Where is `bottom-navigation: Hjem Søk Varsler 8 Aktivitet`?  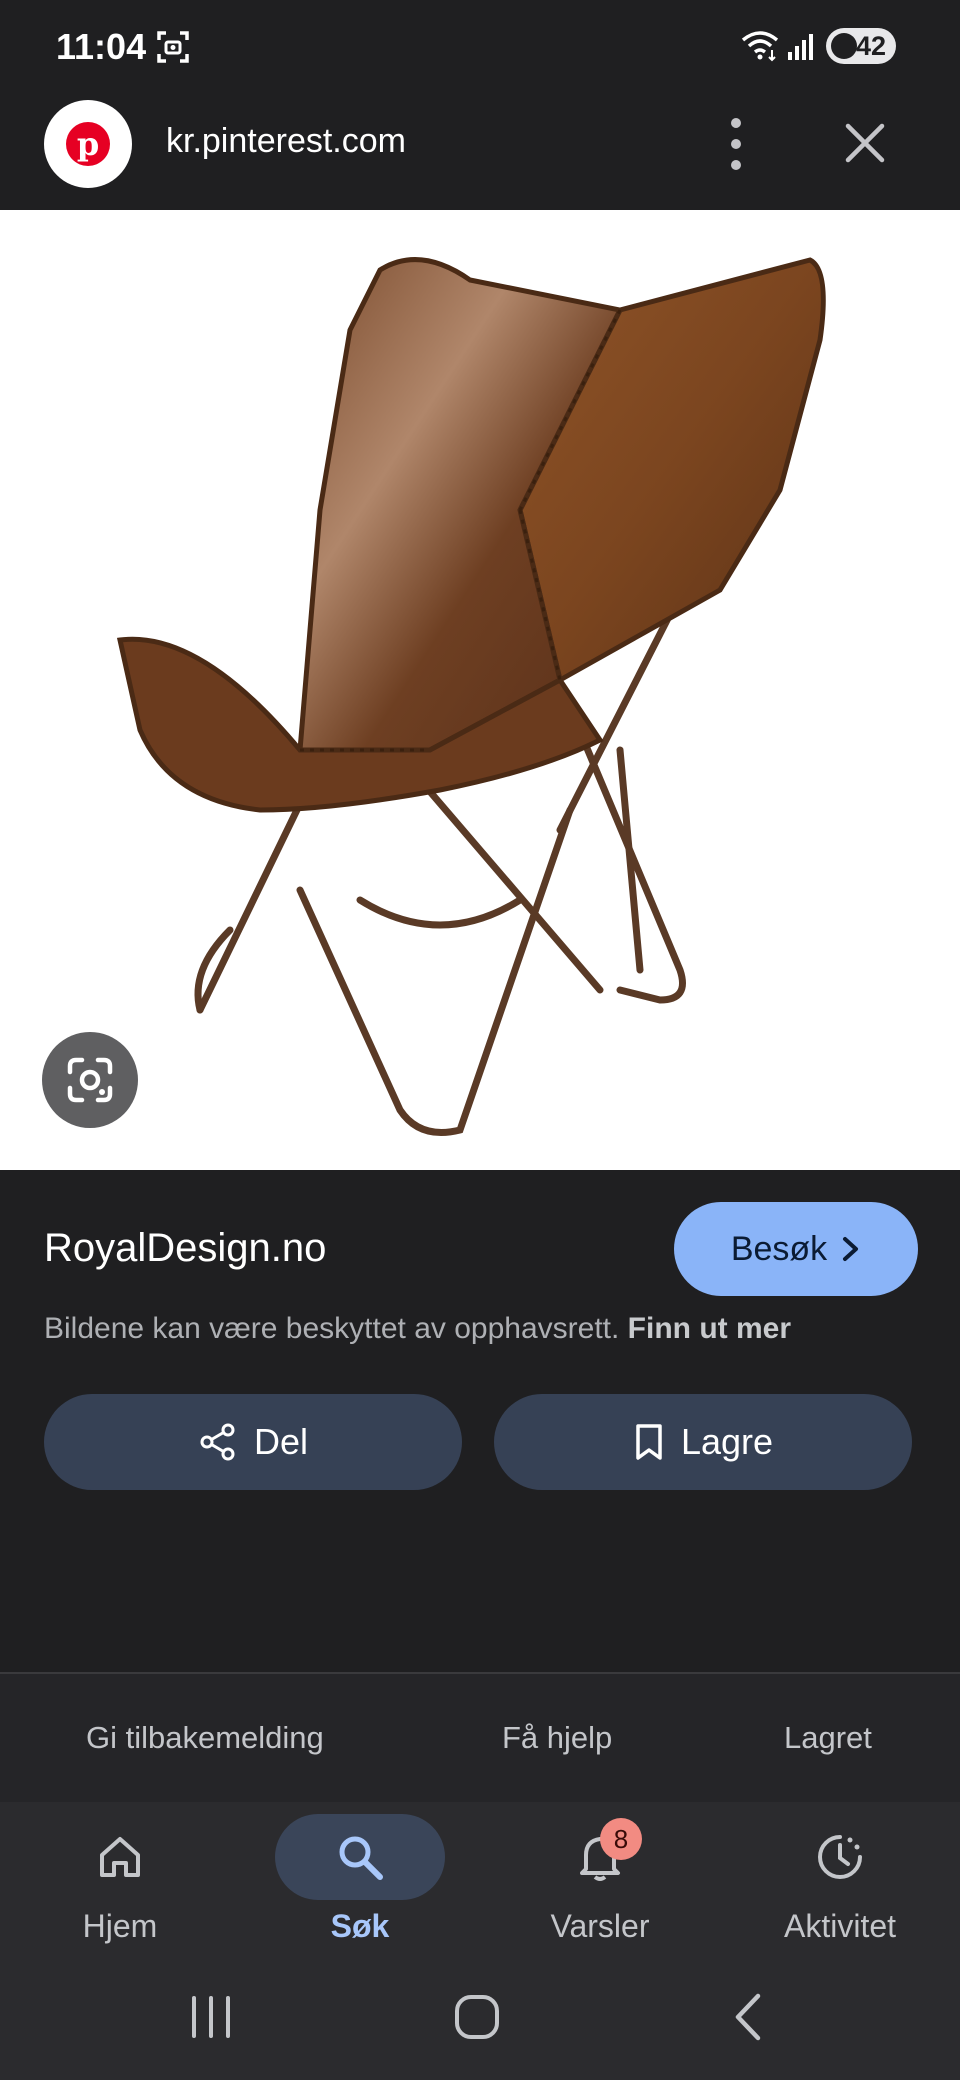
bottom-navigation: Hjem Søk Varsler 8 Aktivitet is located at coordinates (480, 1889).